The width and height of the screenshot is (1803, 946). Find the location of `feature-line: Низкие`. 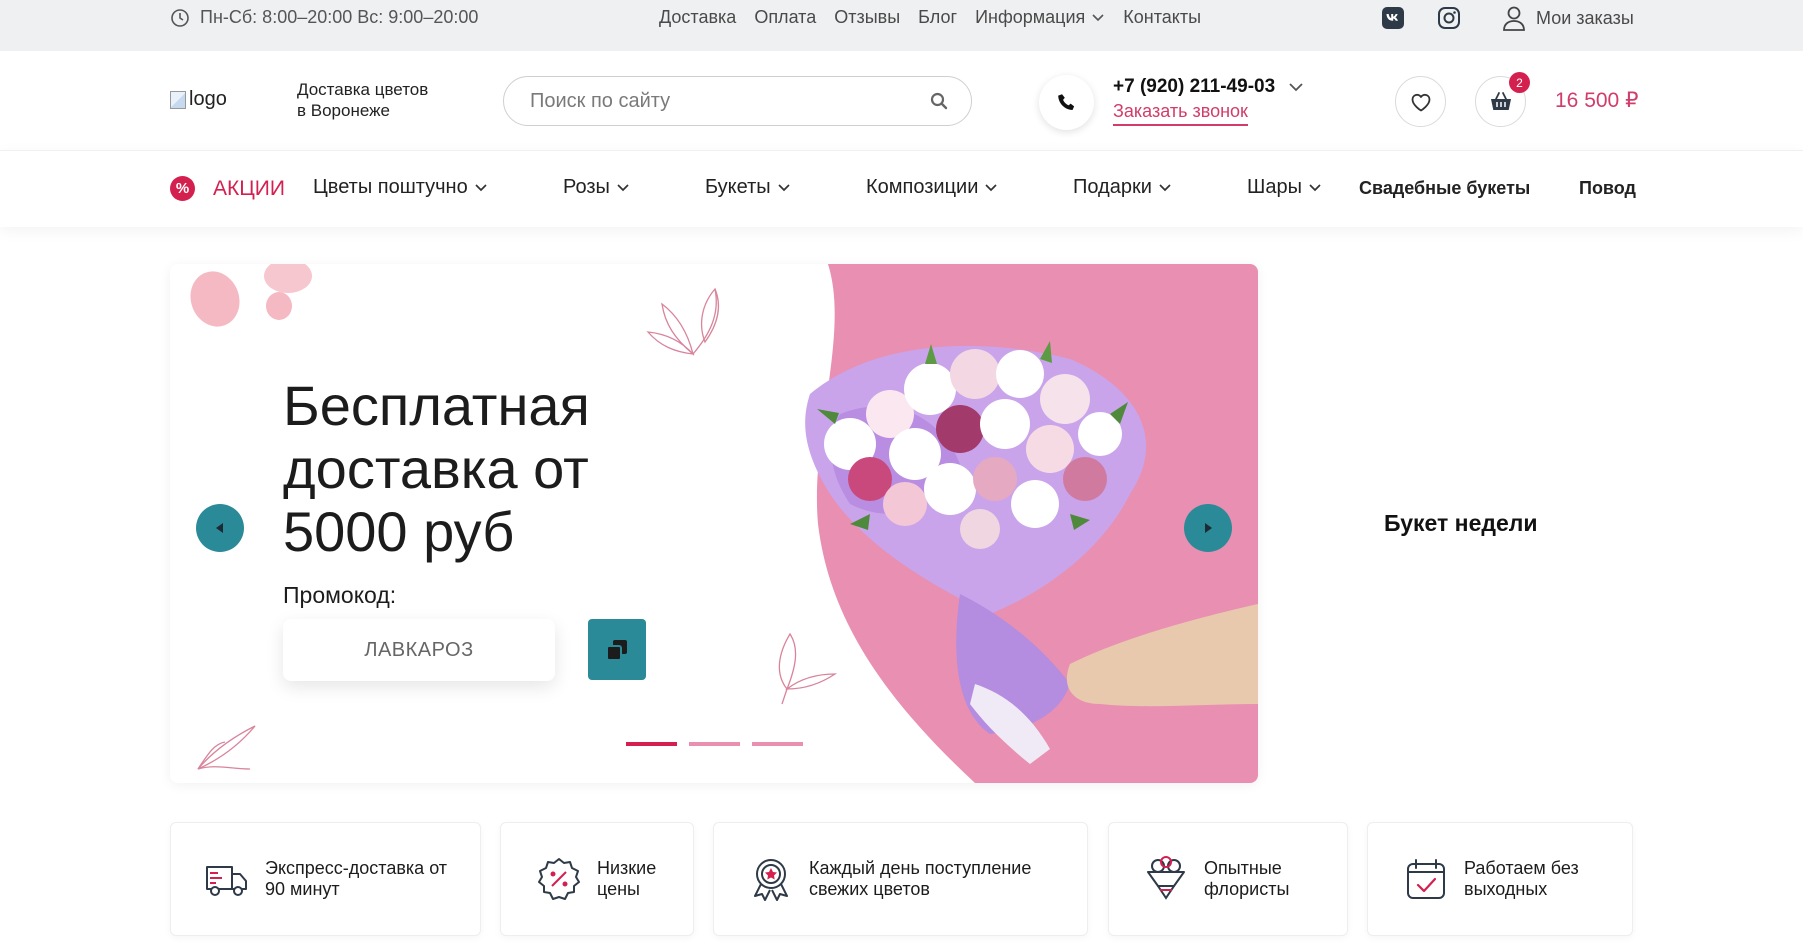

feature-line: Низкие is located at coordinates (627, 868).